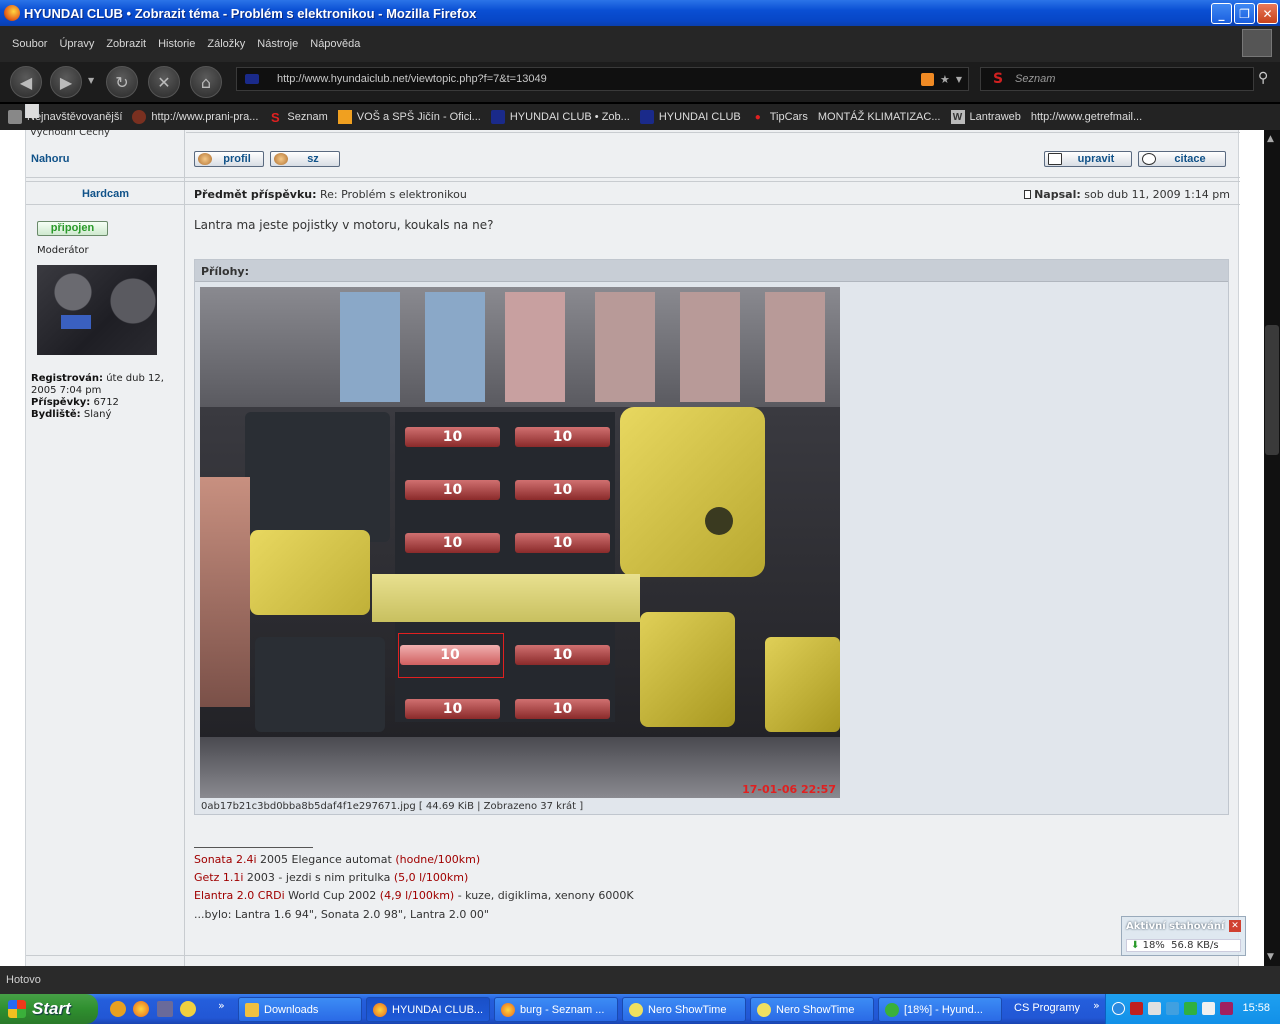 This screenshot has width=1280, height=1024. Describe the element at coordinates (229, 159) in the screenshot. I see `profile-button: profil` at that location.